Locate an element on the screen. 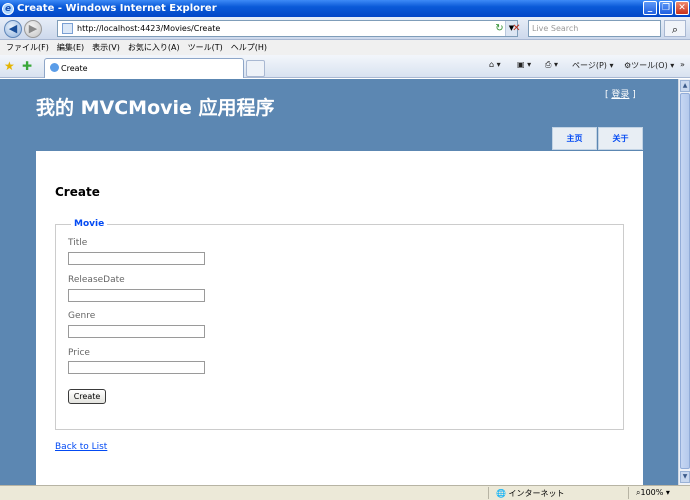 The height and width of the screenshot is (500, 690). search-icon: ⌕ is located at coordinates (675, 28).